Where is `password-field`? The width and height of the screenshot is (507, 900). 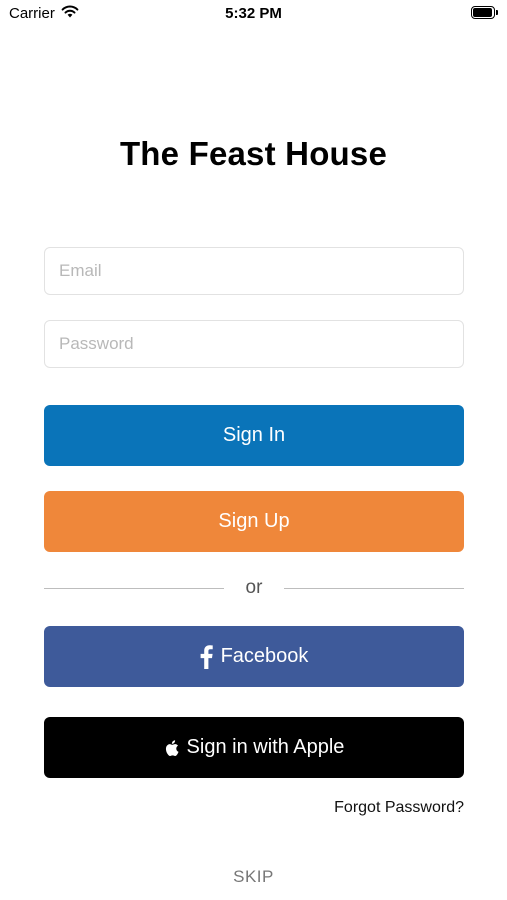
password-field is located at coordinates (254, 344).